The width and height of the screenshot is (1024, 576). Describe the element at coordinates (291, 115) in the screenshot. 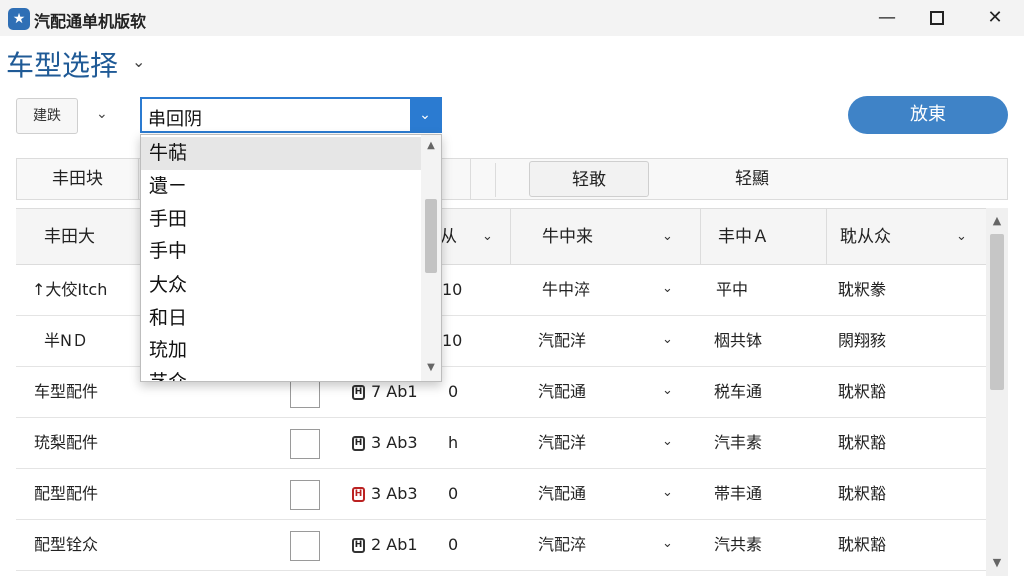

I see `brand-combobox: 串回阴 ⌄` at that location.